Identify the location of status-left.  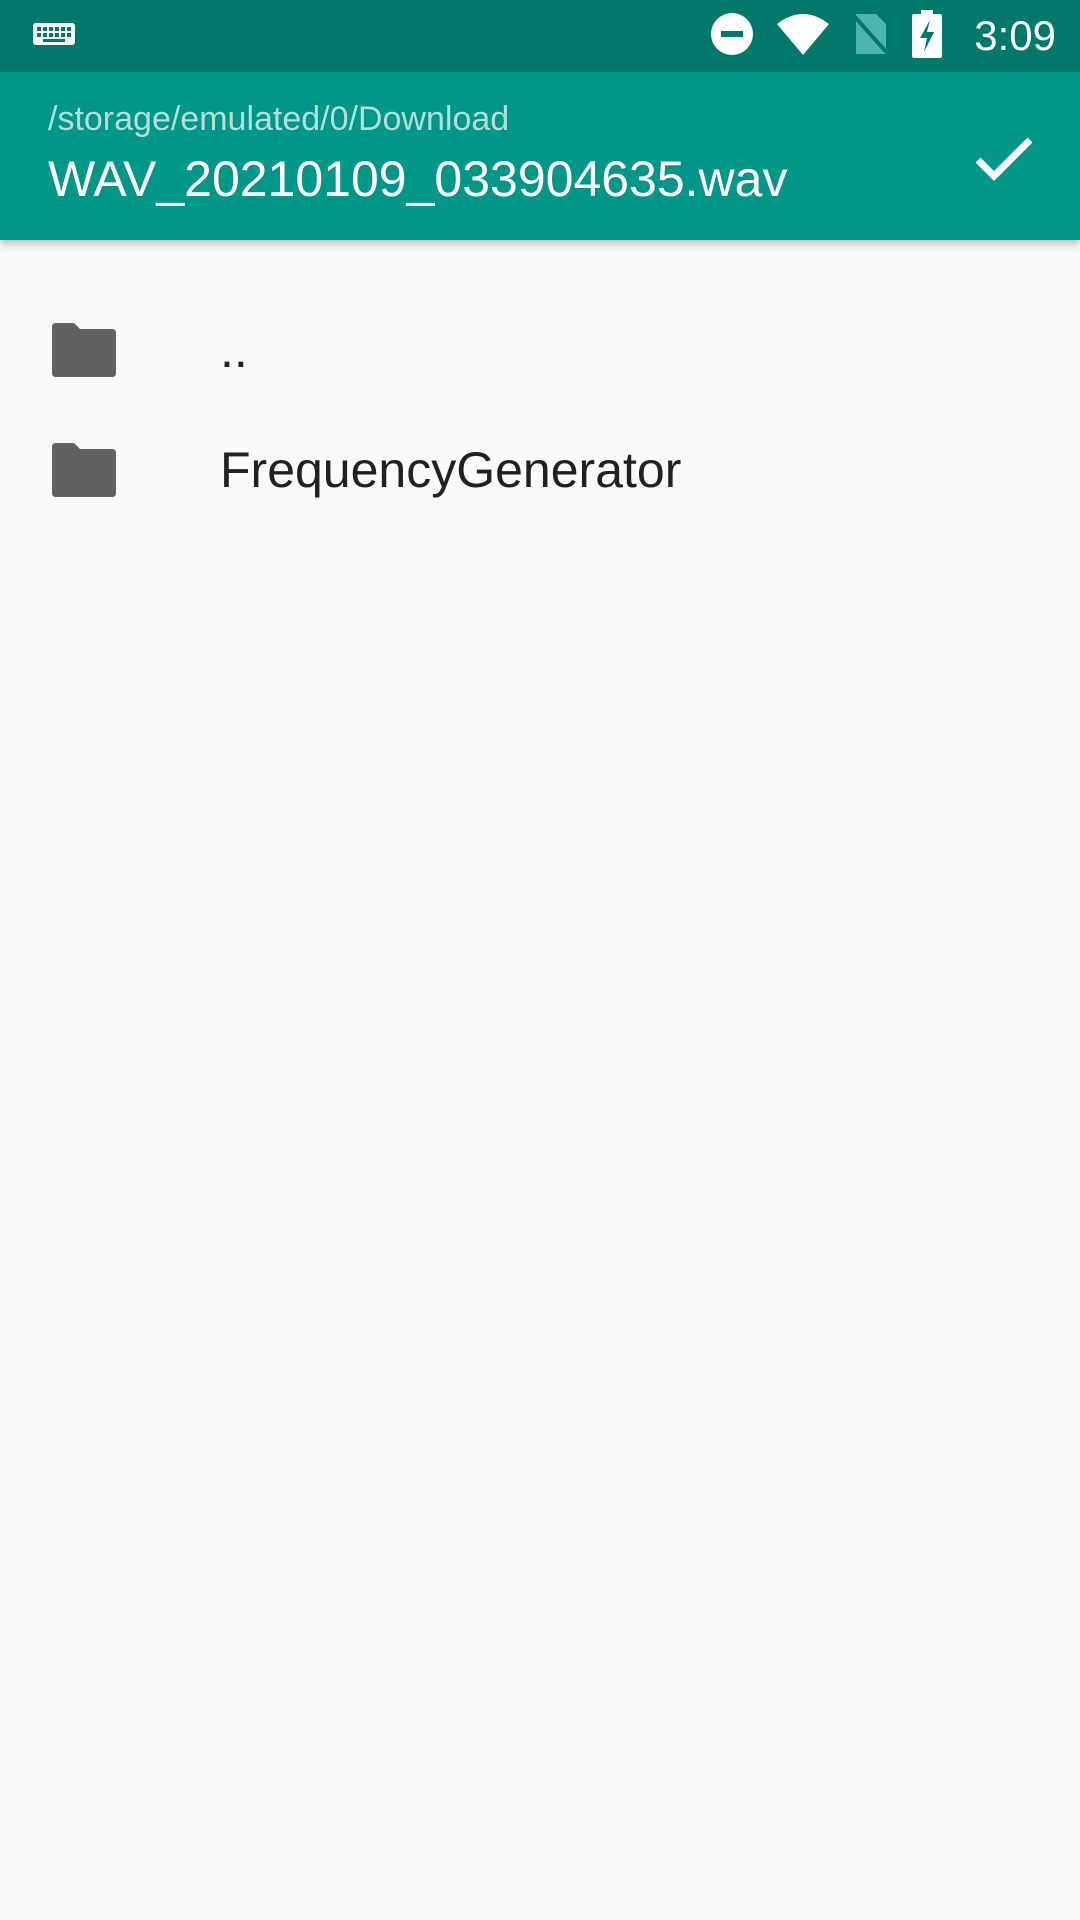
(54, 36).